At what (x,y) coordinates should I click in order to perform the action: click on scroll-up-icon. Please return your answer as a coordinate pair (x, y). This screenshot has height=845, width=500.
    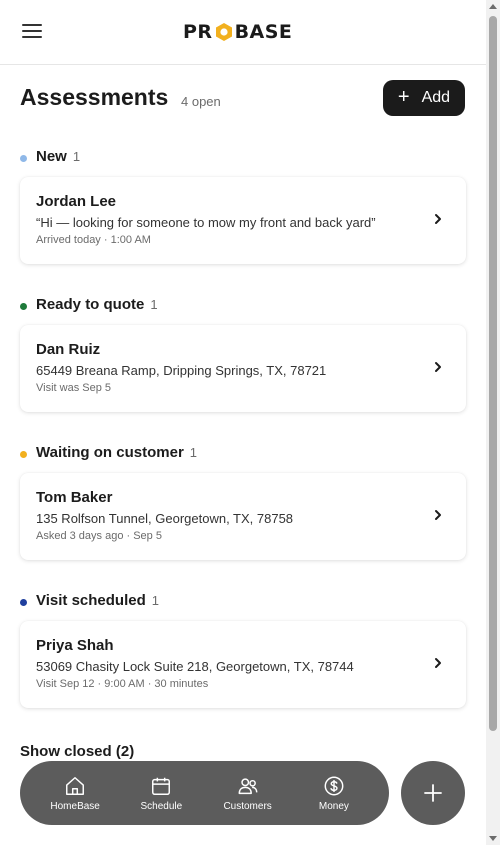
    Looking at the image, I should click on (493, 6).